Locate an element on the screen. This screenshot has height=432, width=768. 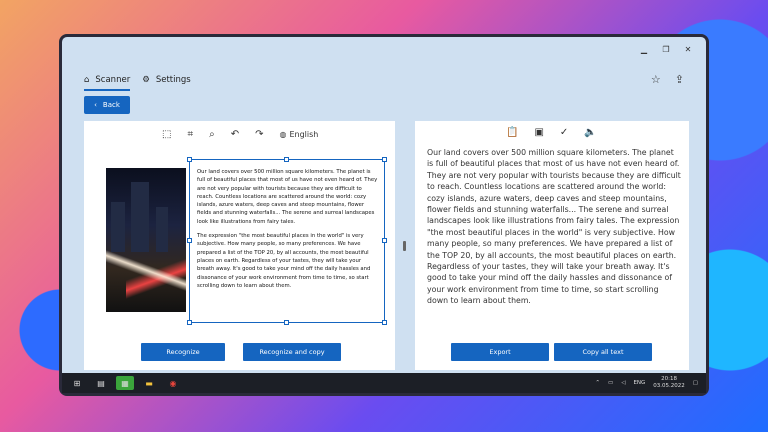
paste-icon: 📋 is located at coordinates (512, 132).